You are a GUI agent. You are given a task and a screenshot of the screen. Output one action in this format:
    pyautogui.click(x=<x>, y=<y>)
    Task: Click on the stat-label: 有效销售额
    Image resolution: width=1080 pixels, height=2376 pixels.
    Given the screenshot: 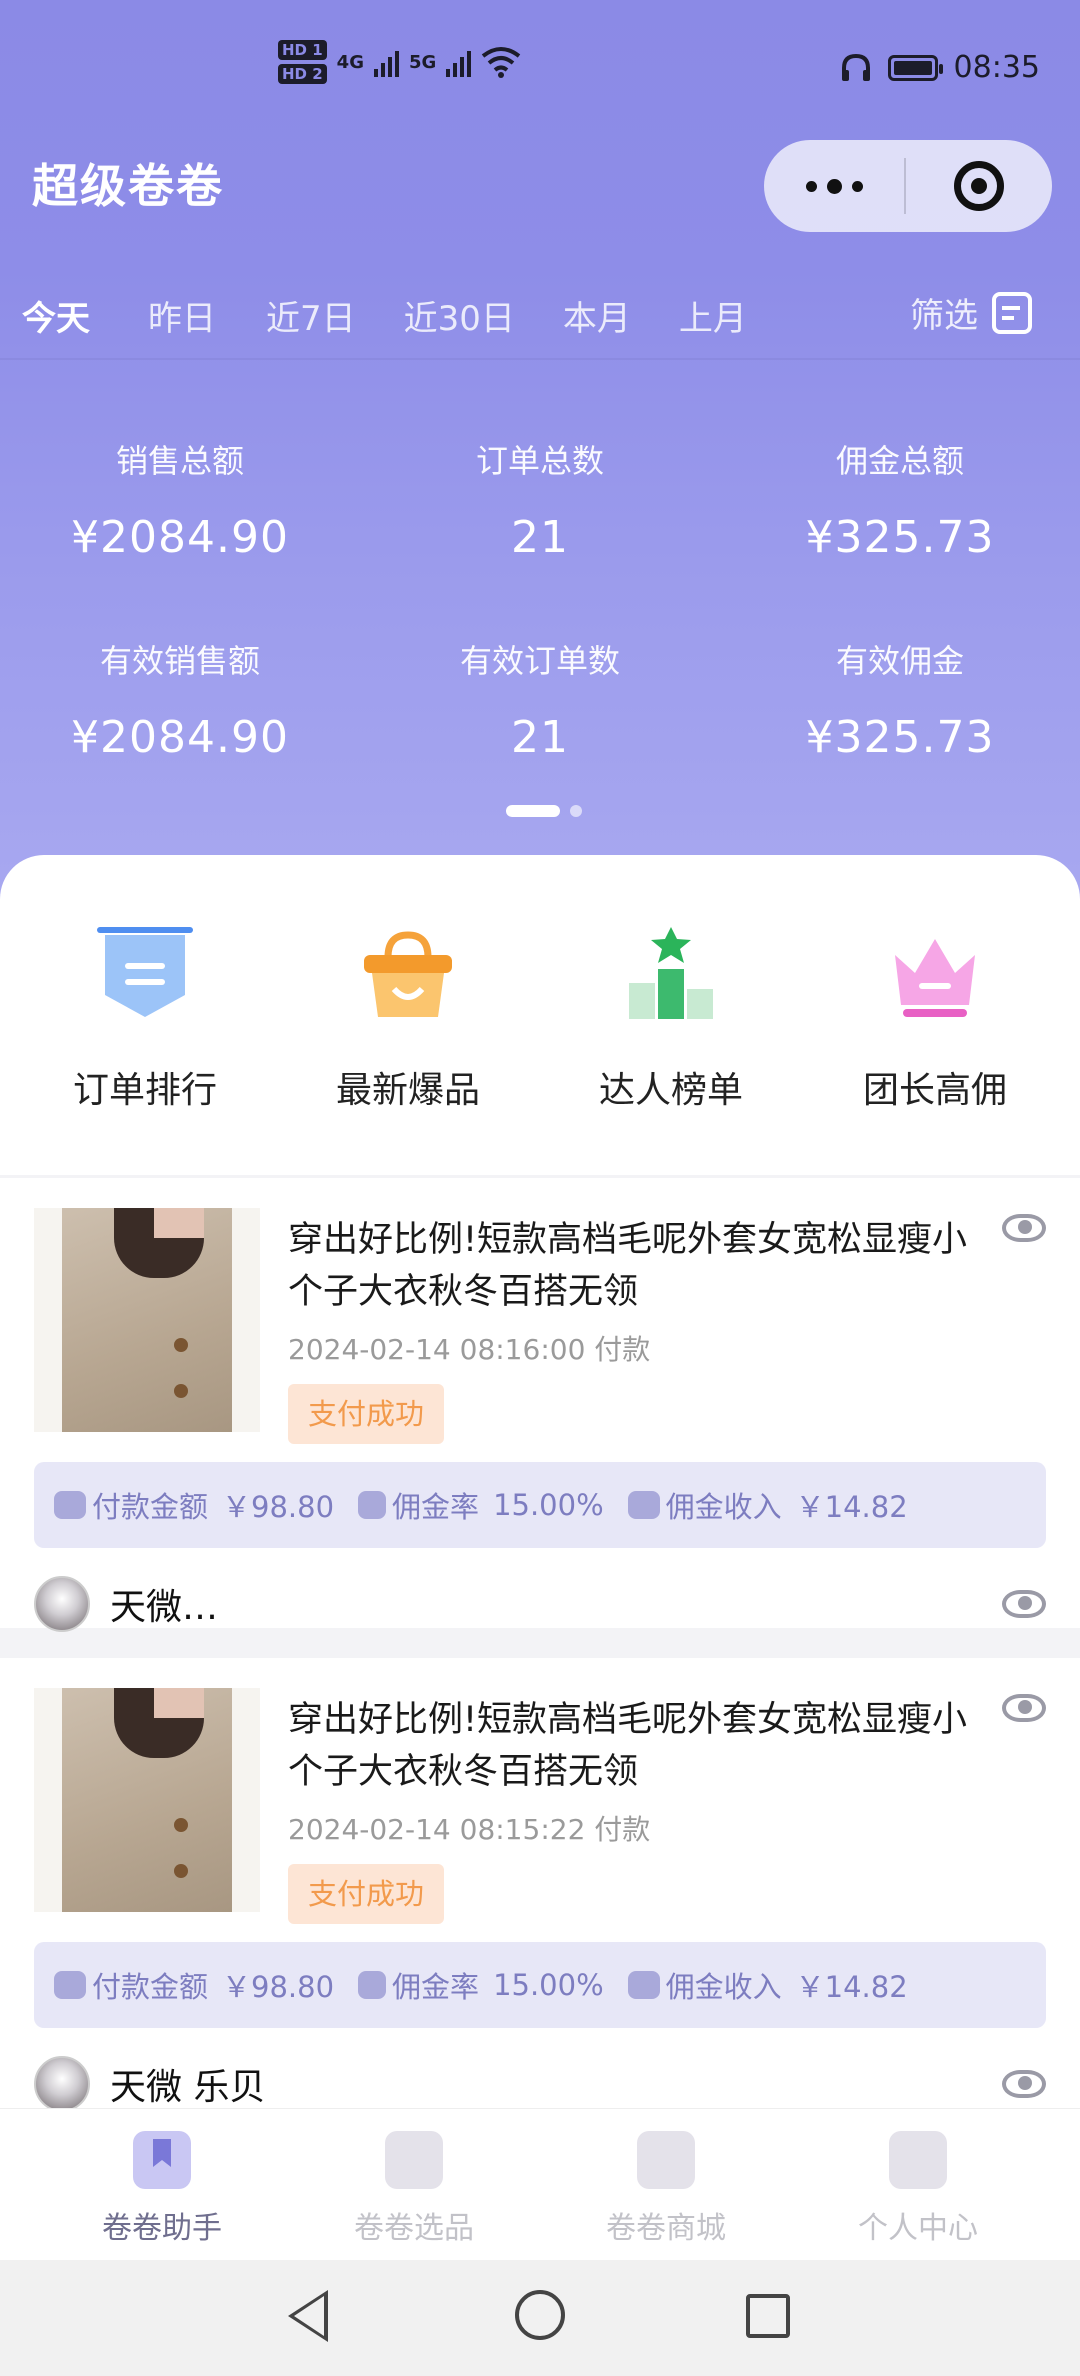 What is the action you would take?
    pyautogui.click(x=179, y=661)
    